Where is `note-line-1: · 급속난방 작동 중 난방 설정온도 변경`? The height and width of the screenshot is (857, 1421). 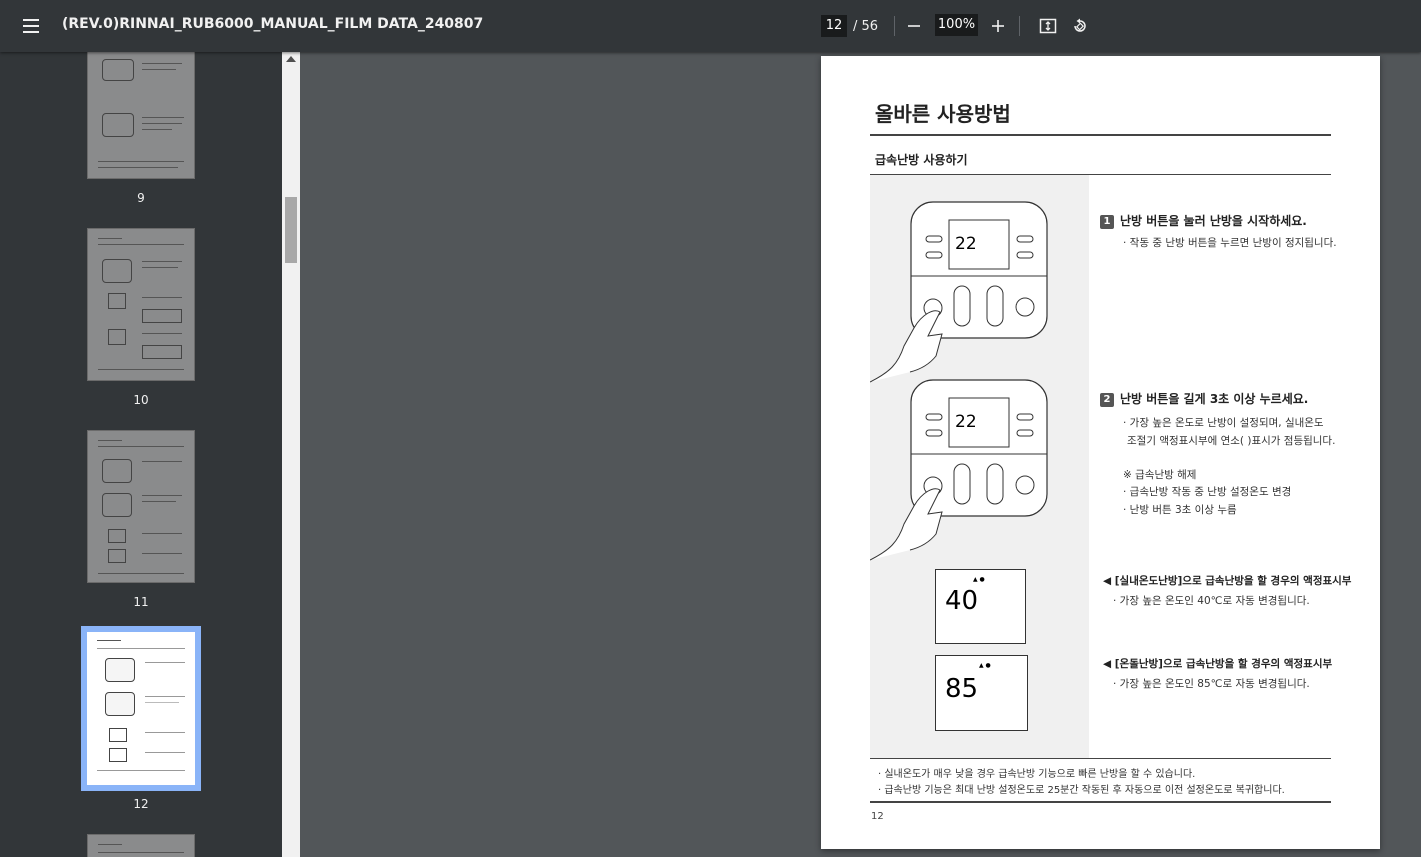 note-line-1: · 급속난방 작동 중 난방 설정온도 변경 is located at coordinates (1207, 492).